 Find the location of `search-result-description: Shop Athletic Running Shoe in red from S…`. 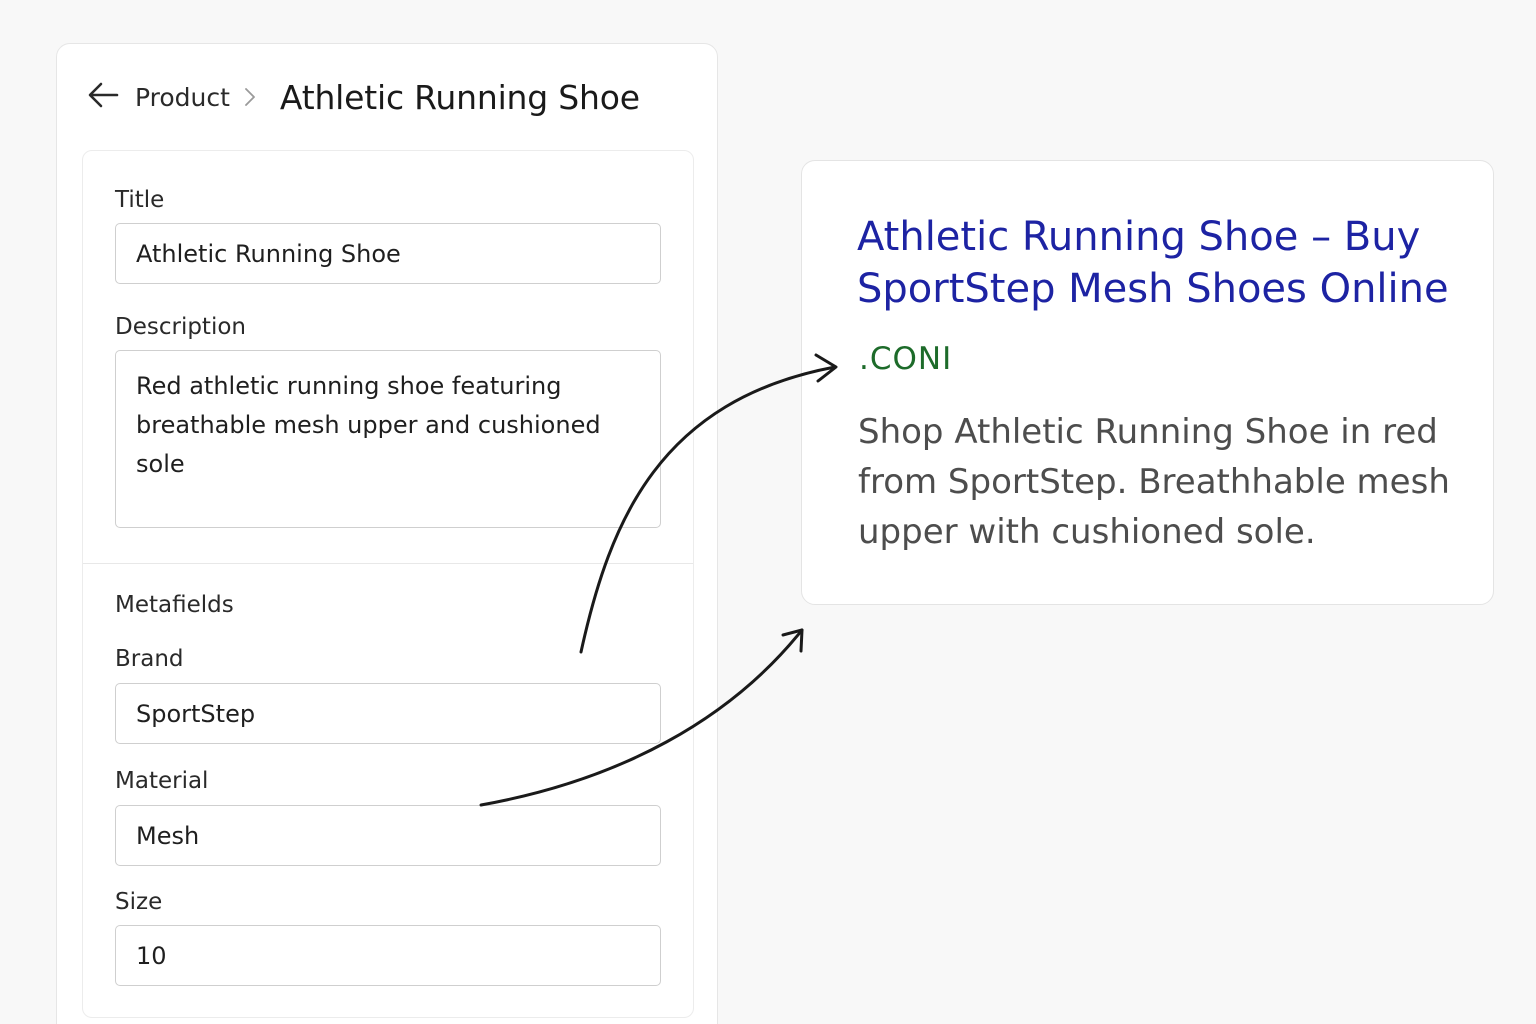

search-result-description: Shop Athletic Running Shoe in red from S… is located at coordinates (1154, 482).